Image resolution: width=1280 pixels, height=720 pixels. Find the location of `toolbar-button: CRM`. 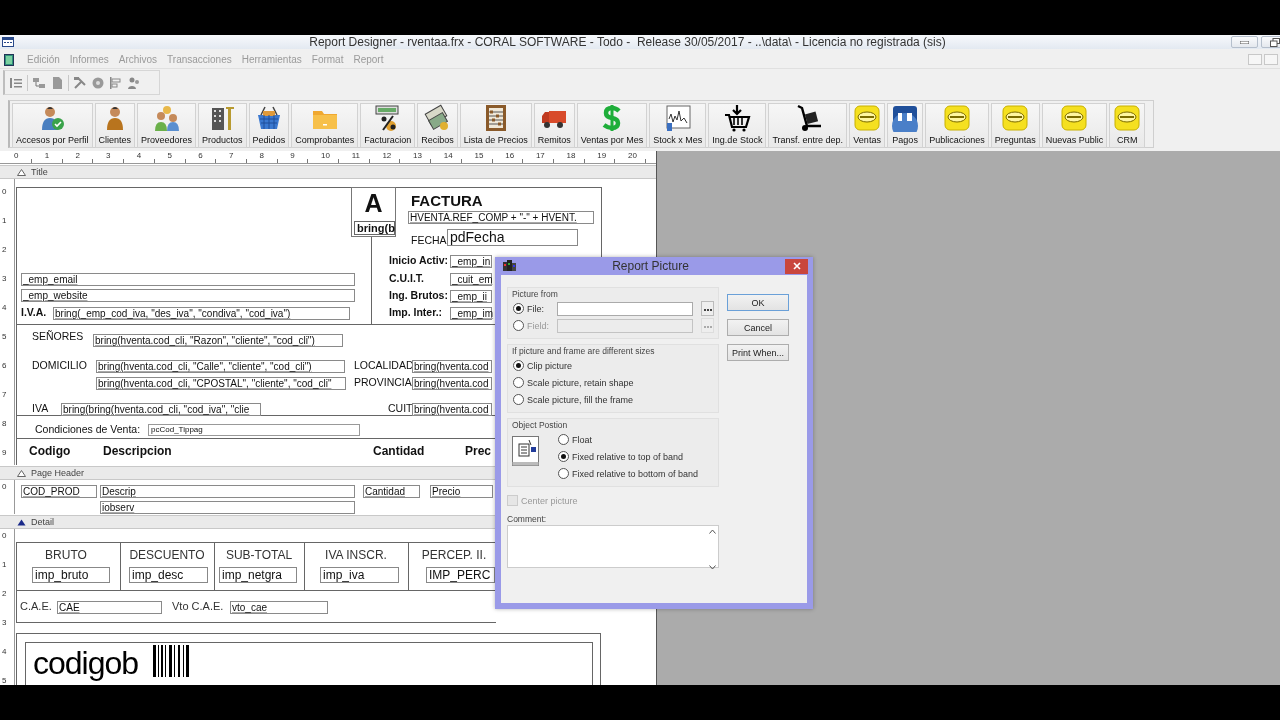

toolbar-button: CRM is located at coordinates (1127, 125).